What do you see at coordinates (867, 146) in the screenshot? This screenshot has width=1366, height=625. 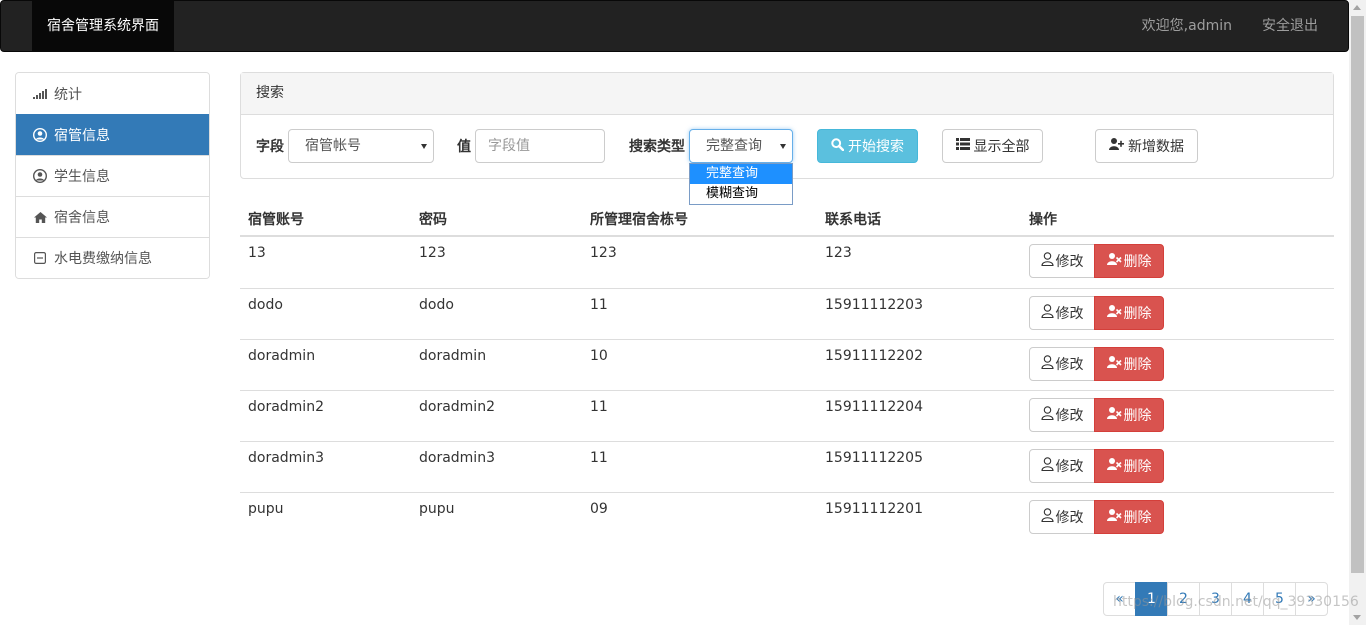 I see `search-button: 开始搜索` at bounding box center [867, 146].